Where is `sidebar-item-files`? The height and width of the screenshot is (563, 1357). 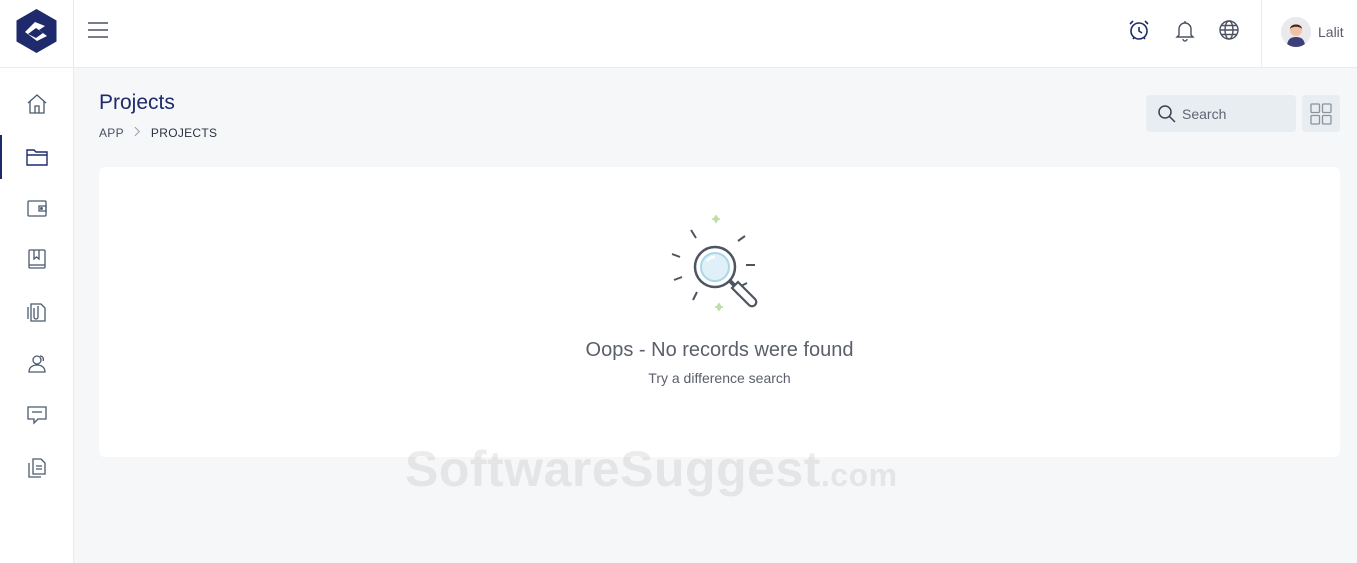
sidebar-item-files is located at coordinates (36, 468).